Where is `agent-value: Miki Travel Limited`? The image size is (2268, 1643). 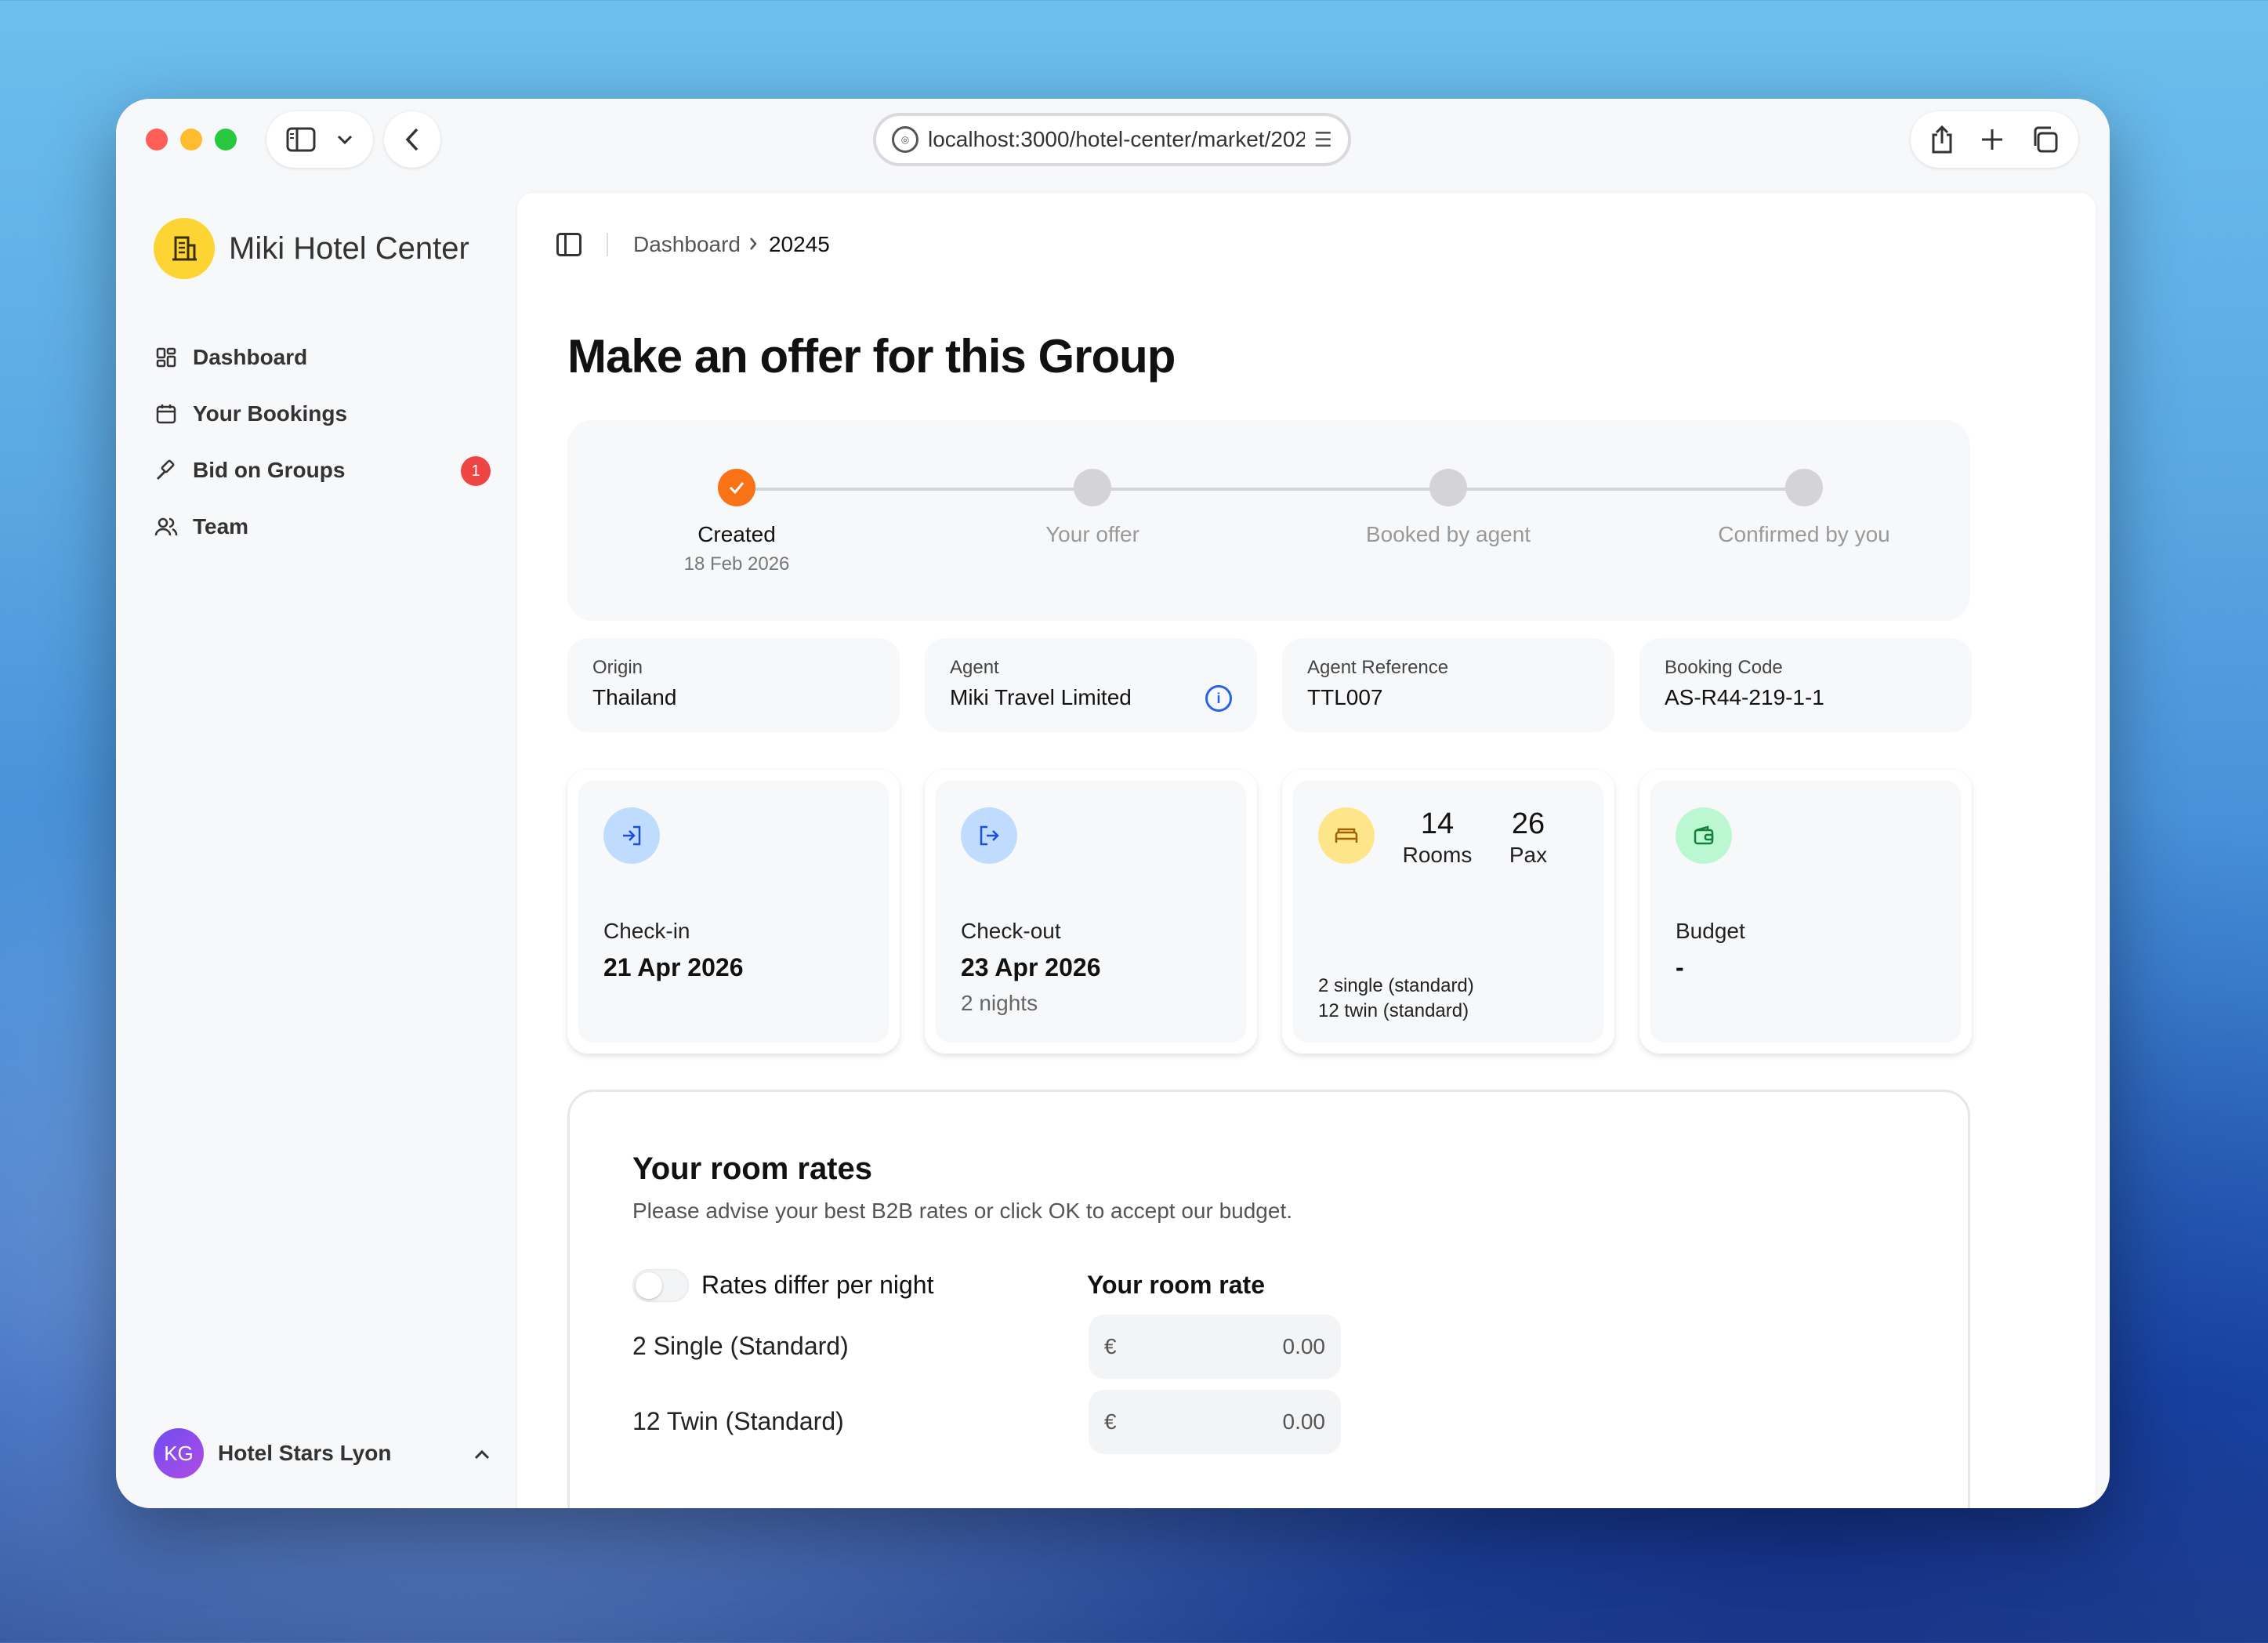
agent-value: Miki Travel Limited is located at coordinates (1041, 697).